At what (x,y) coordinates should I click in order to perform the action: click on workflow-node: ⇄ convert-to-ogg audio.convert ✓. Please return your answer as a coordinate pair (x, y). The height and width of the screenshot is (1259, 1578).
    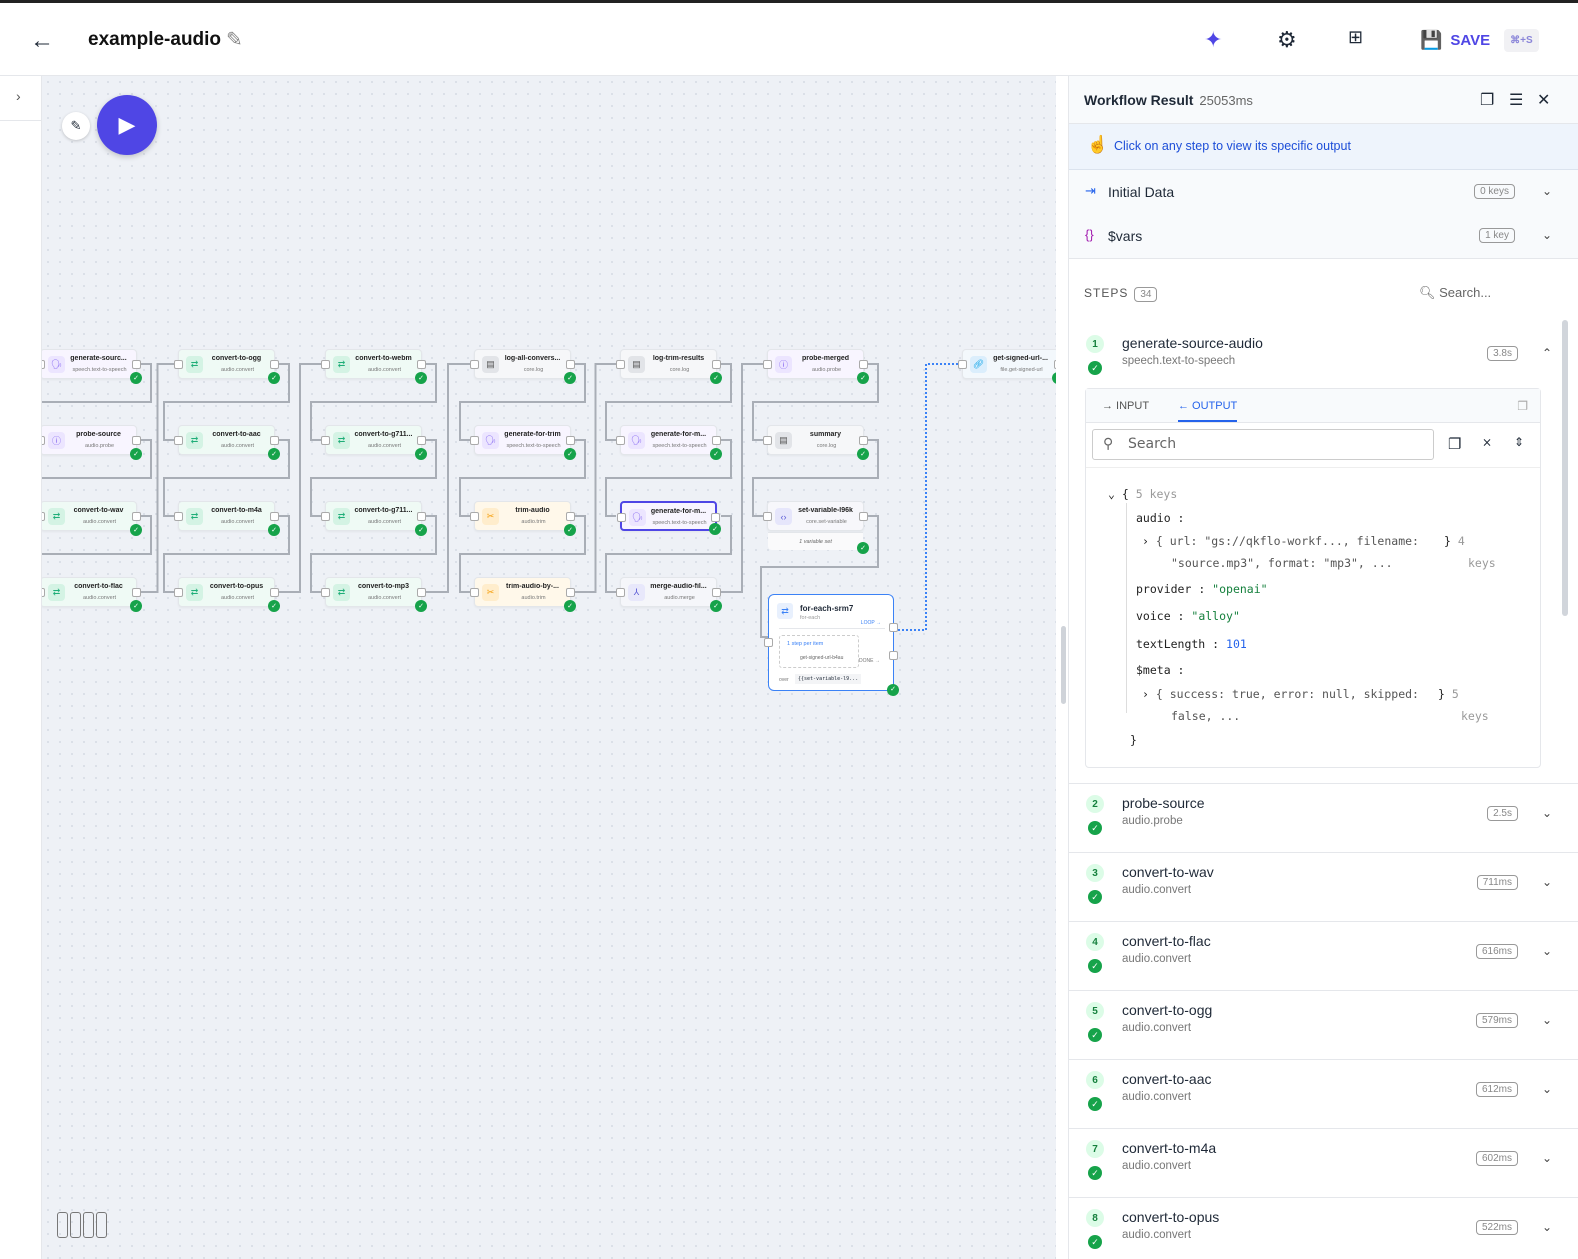
    Looking at the image, I should click on (227, 366).